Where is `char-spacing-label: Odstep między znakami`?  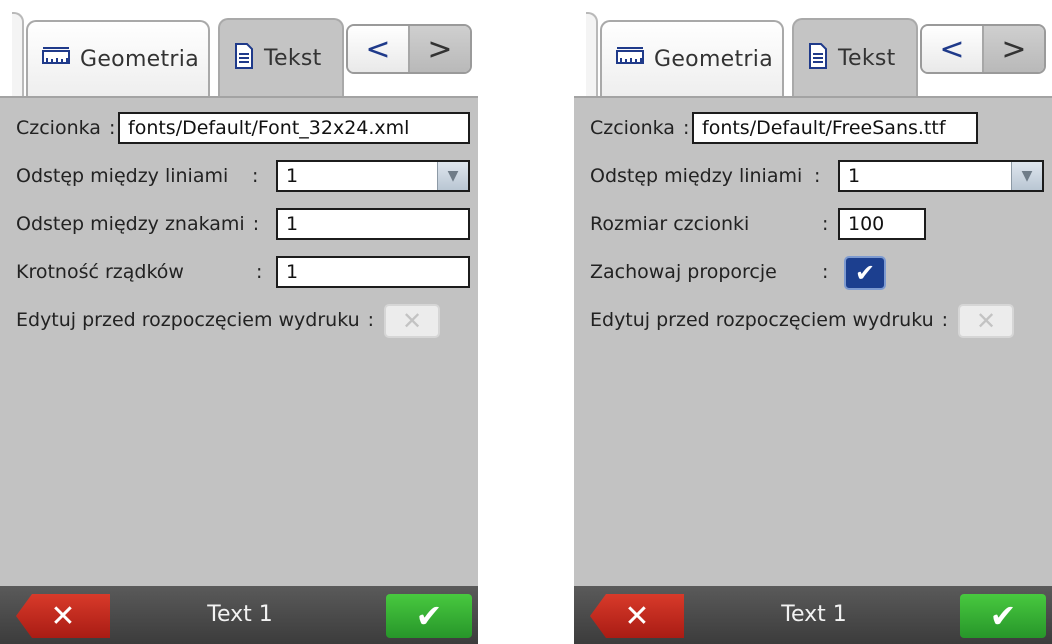 char-spacing-label: Odstep między znakami is located at coordinates (130, 224).